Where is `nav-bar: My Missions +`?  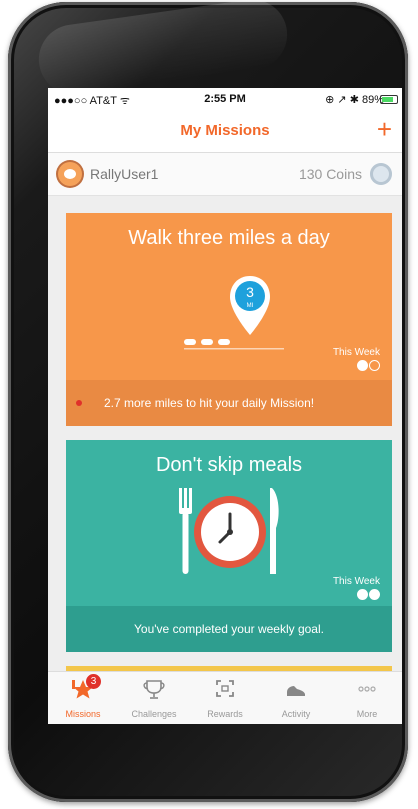 nav-bar: My Missions + is located at coordinates (225, 131).